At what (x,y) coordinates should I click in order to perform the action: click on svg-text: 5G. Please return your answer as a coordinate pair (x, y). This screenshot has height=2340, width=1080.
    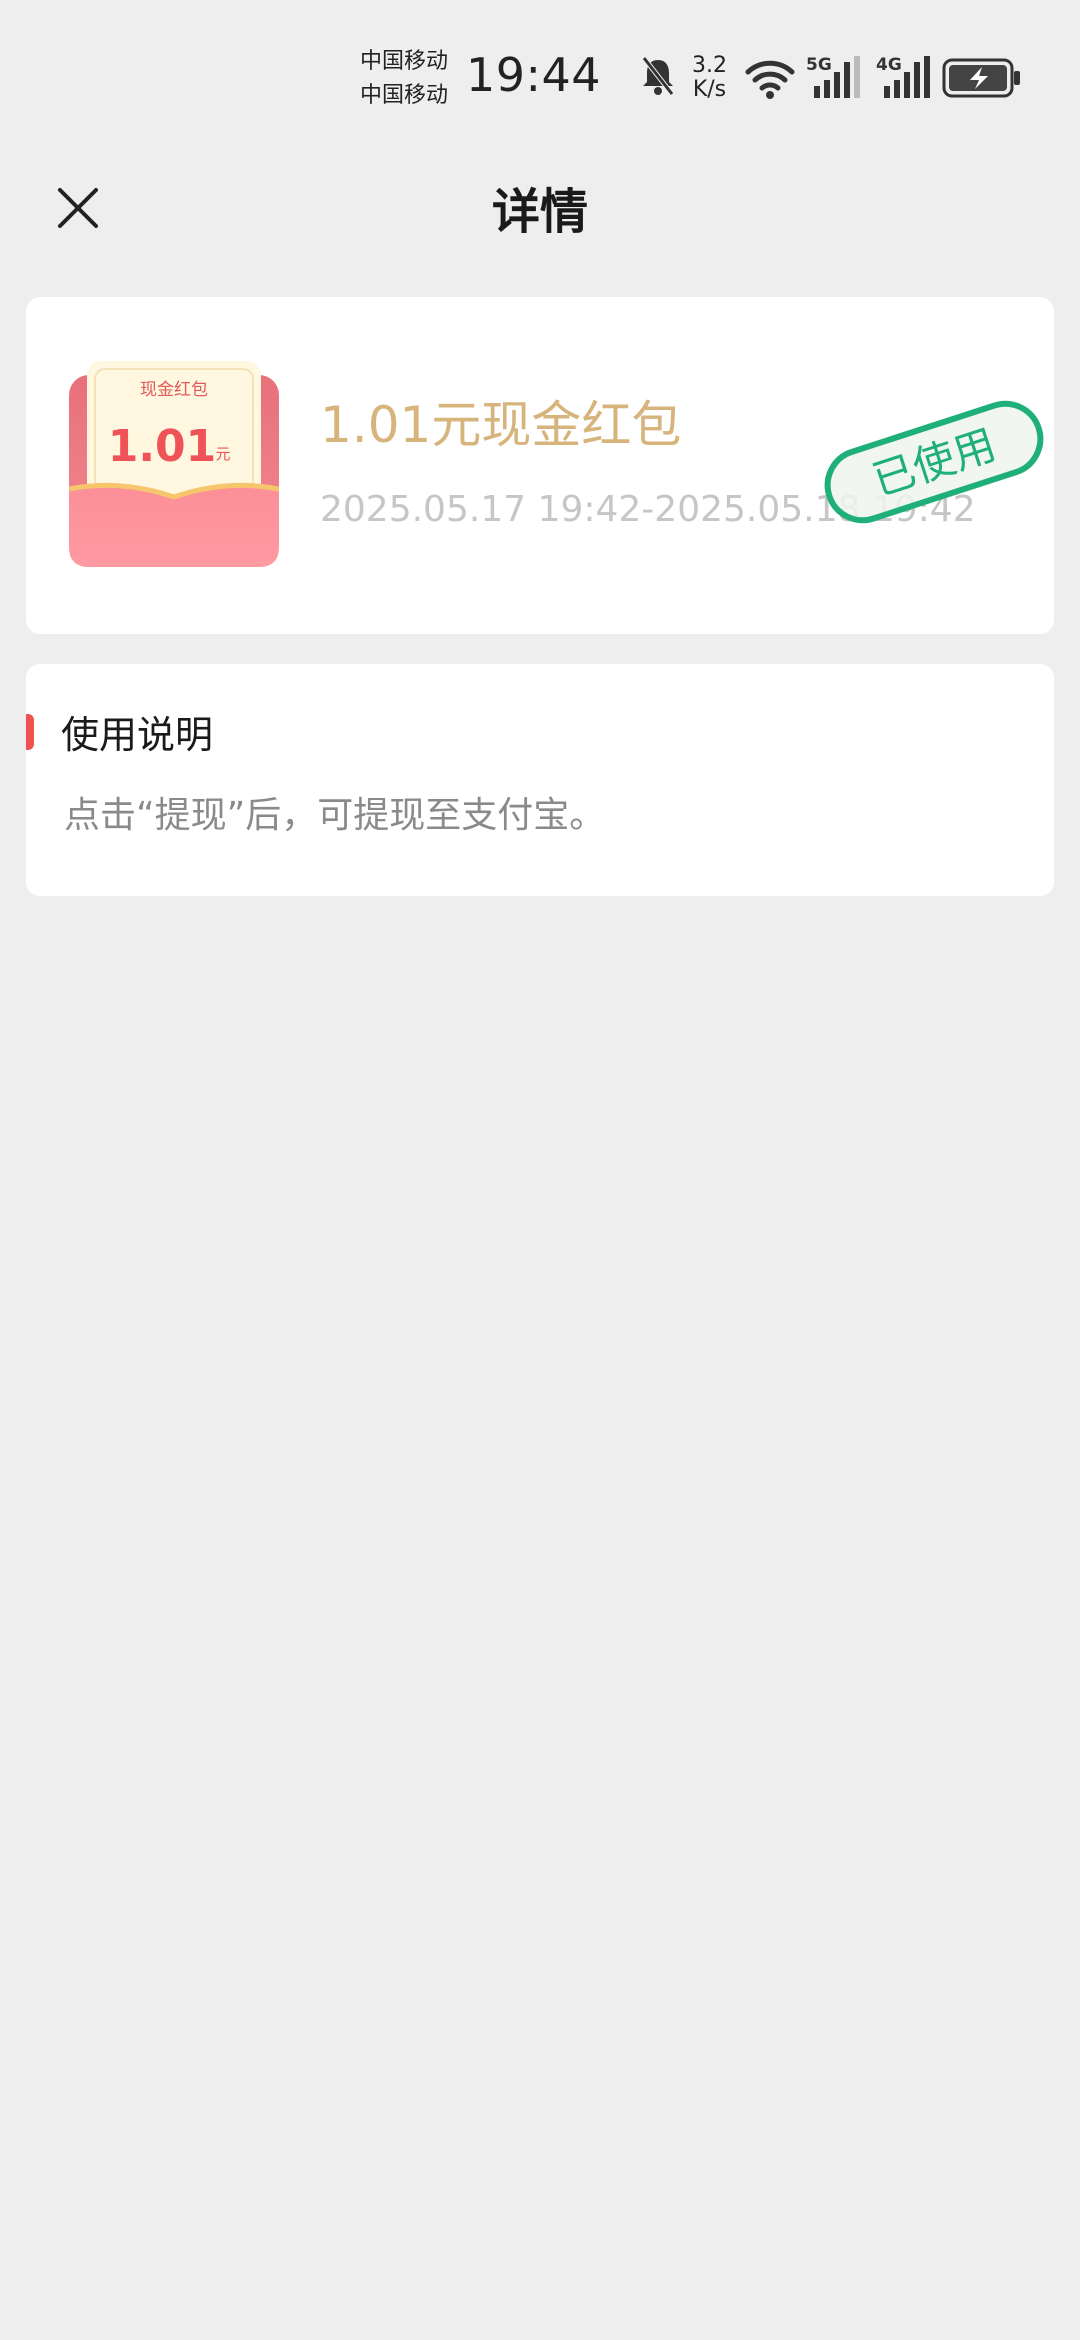
    Looking at the image, I should click on (819, 65).